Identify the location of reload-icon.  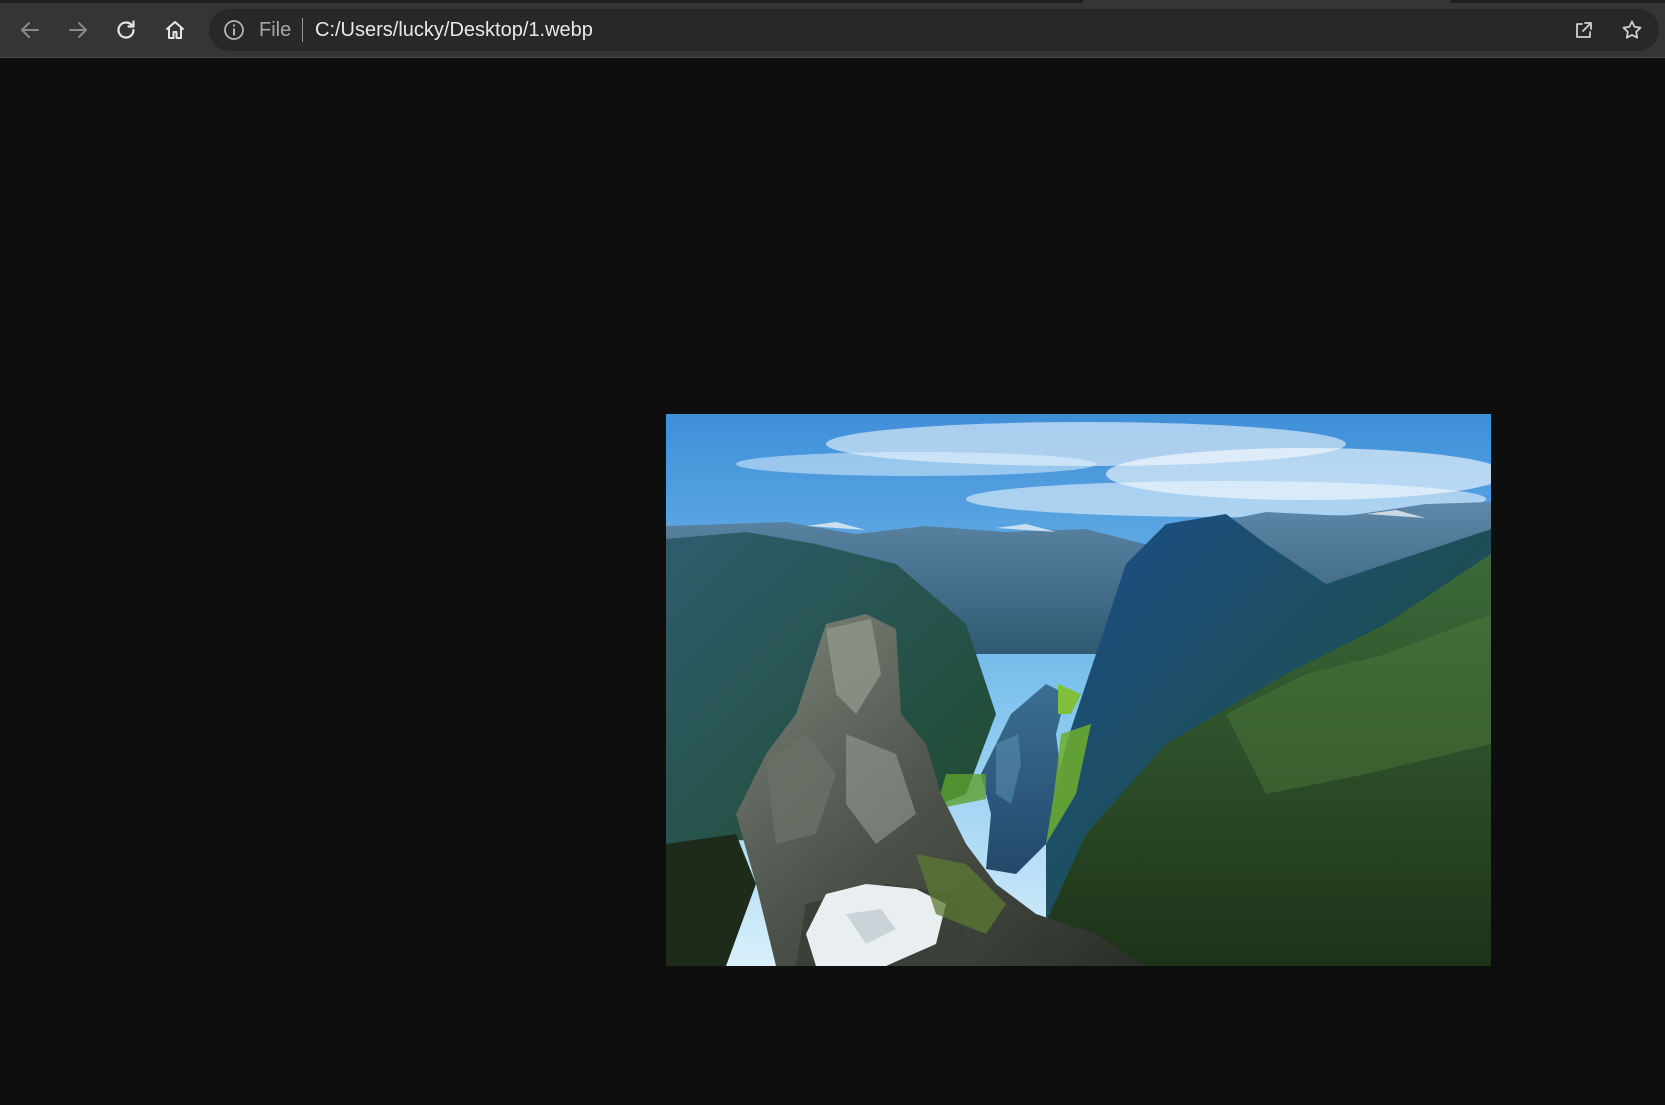
(126, 29).